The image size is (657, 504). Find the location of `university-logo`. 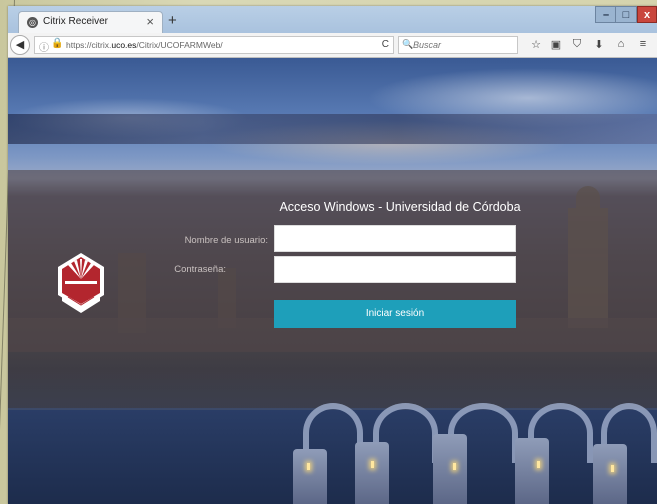

university-logo is located at coordinates (81, 283).